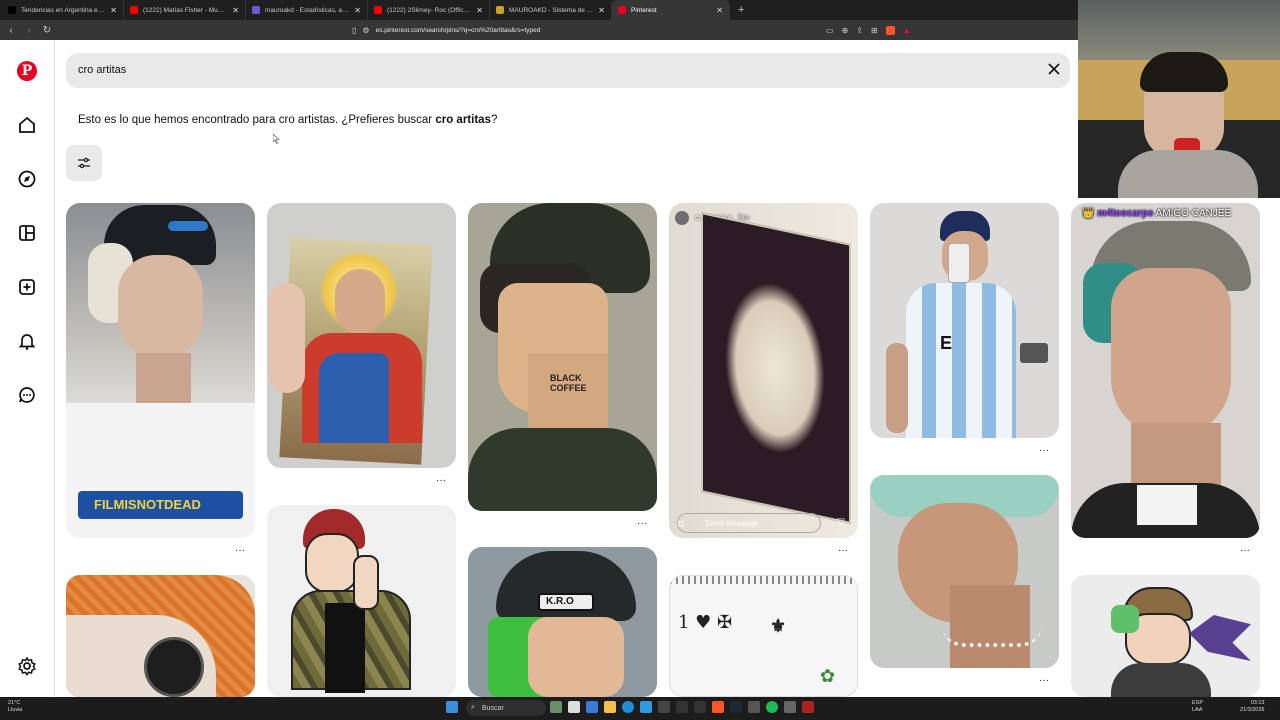  Describe the element at coordinates (307, 10) in the screenshot. I see `browser-tab: mauroakd - Estadísticas, análisis y ✕` at that location.